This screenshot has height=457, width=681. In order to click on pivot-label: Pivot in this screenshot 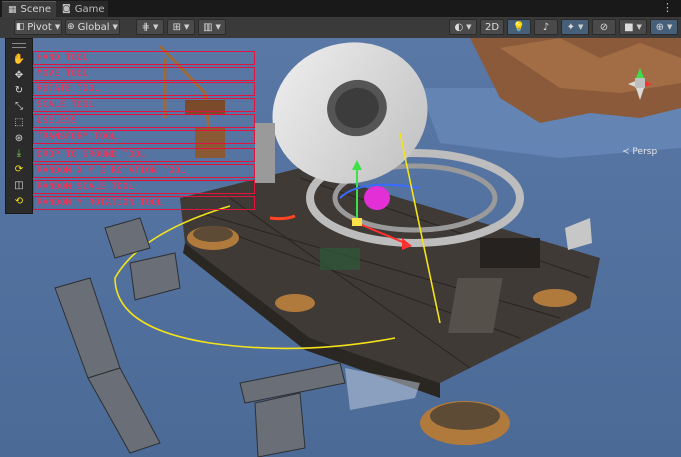, I will do `click(39, 27)`.